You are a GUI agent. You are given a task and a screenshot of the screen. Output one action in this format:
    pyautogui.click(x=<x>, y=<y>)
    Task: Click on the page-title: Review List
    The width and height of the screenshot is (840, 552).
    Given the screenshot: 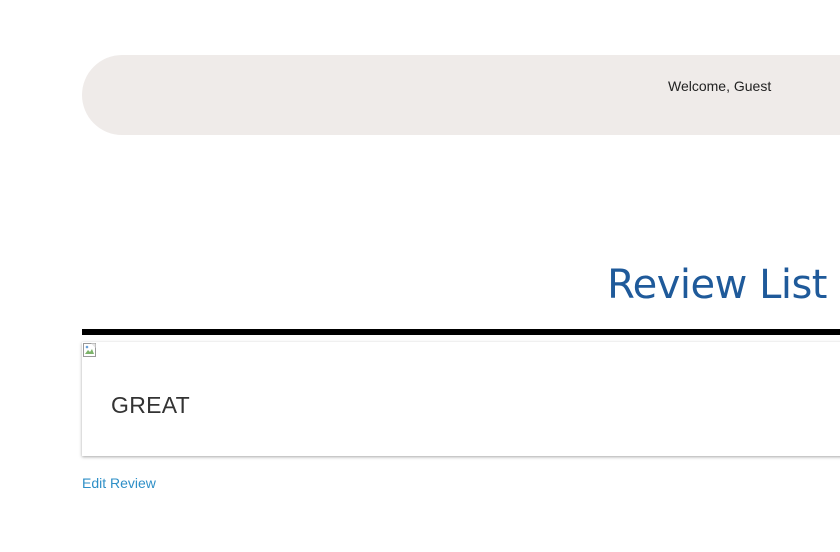 What is the action you would take?
    pyautogui.click(x=717, y=285)
    